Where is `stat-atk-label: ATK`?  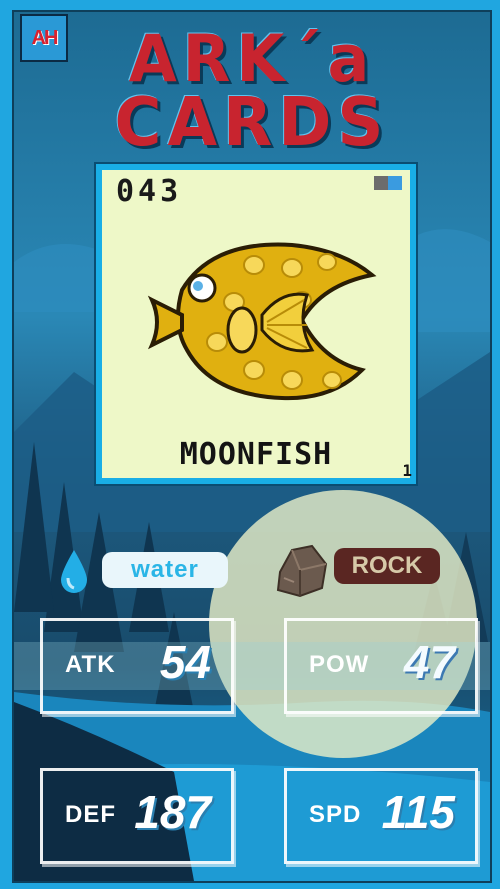
stat-atk-label: ATK is located at coordinates (90, 664).